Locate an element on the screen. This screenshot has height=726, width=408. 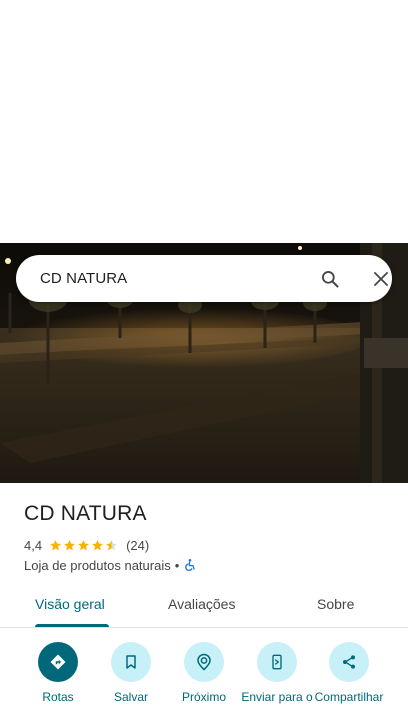
star-rating is located at coordinates (84, 545).